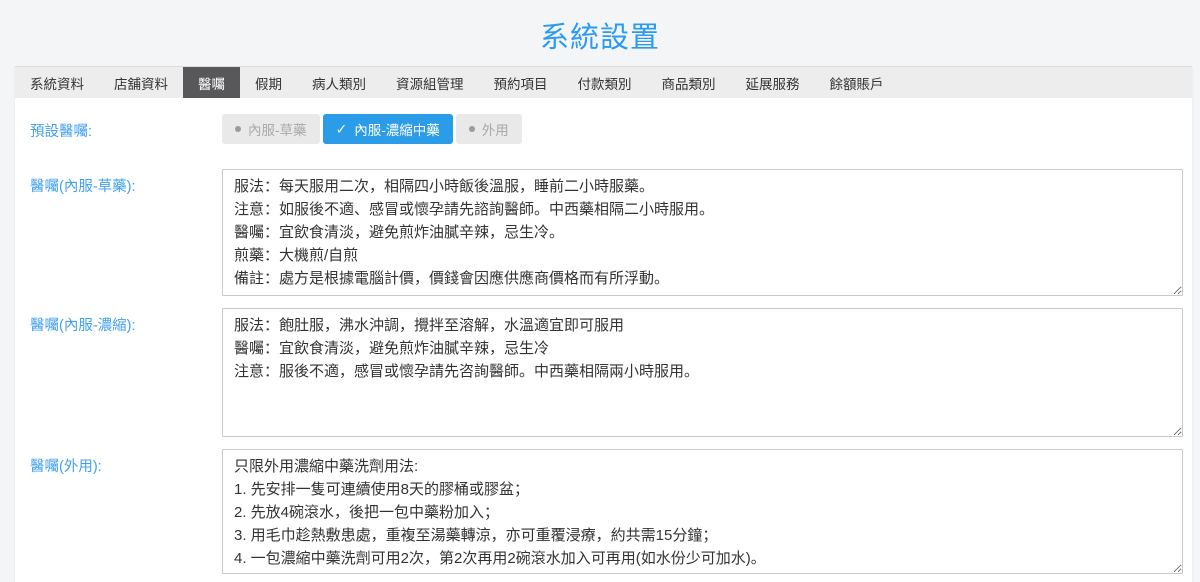 The height and width of the screenshot is (582, 1200). Describe the element at coordinates (211, 82) in the screenshot. I see `tab-medical-advice: 醫囑` at that location.